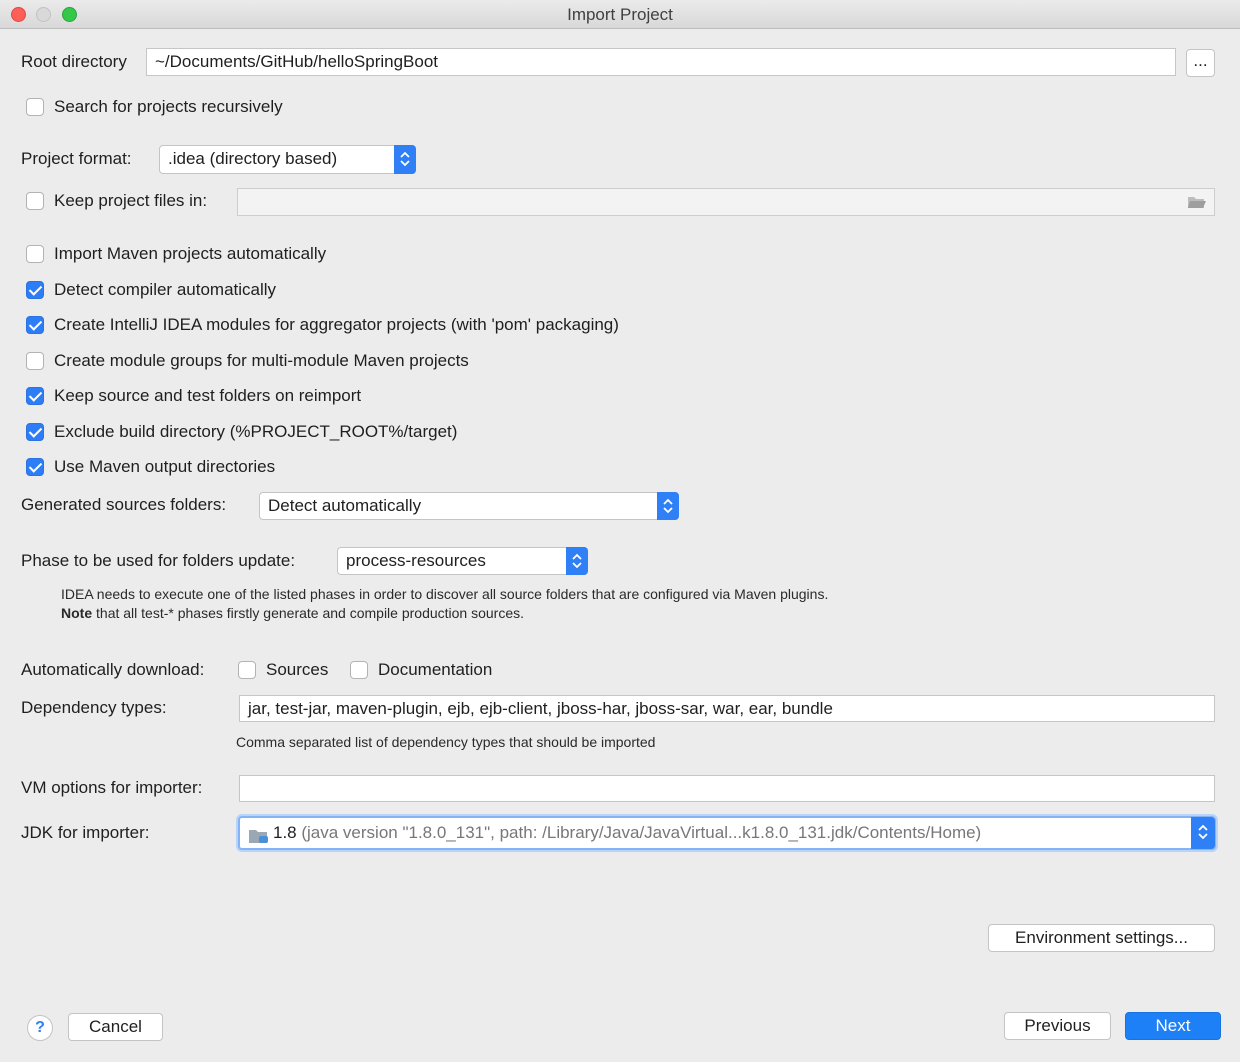 The image size is (1240, 1062). What do you see at coordinates (416, 560) in the screenshot?
I see `phase-value: process-resources` at bounding box center [416, 560].